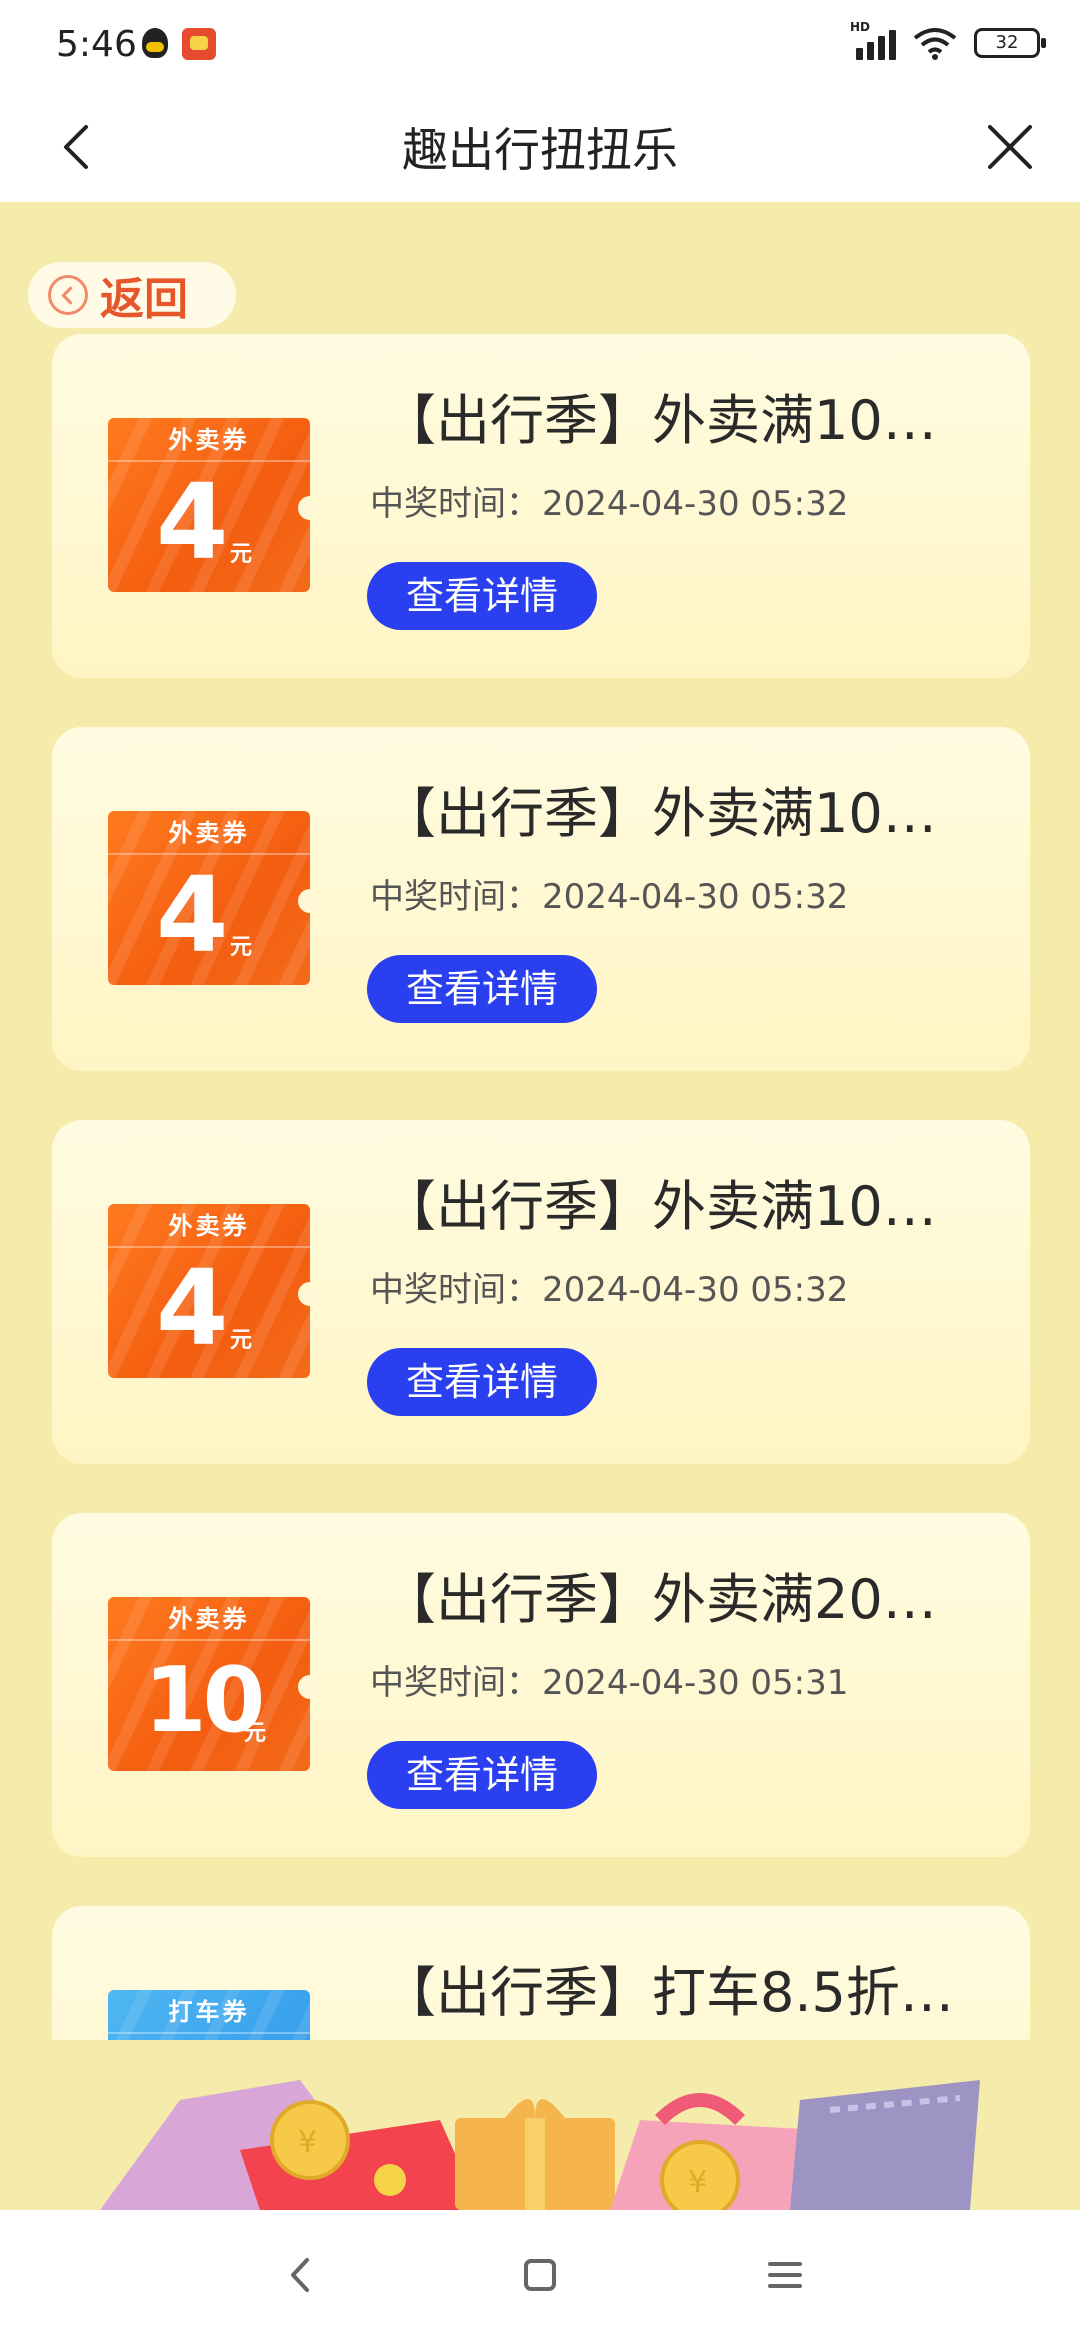 Image resolution: width=1080 pixels, height=2340 pixels. What do you see at coordinates (860, 27) in the screenshot?
I see `network-type-label: HD` at bounding box center [860, 27].